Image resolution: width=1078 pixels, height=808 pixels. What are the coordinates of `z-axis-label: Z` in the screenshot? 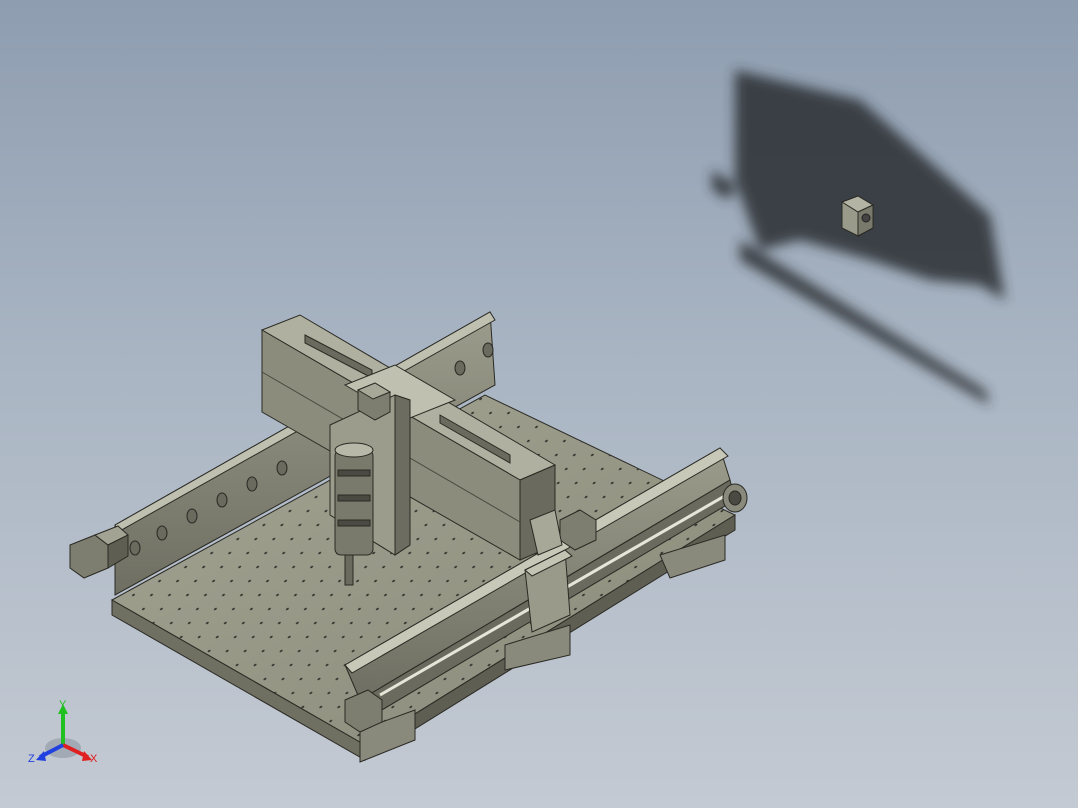 It's located at (31, 759).